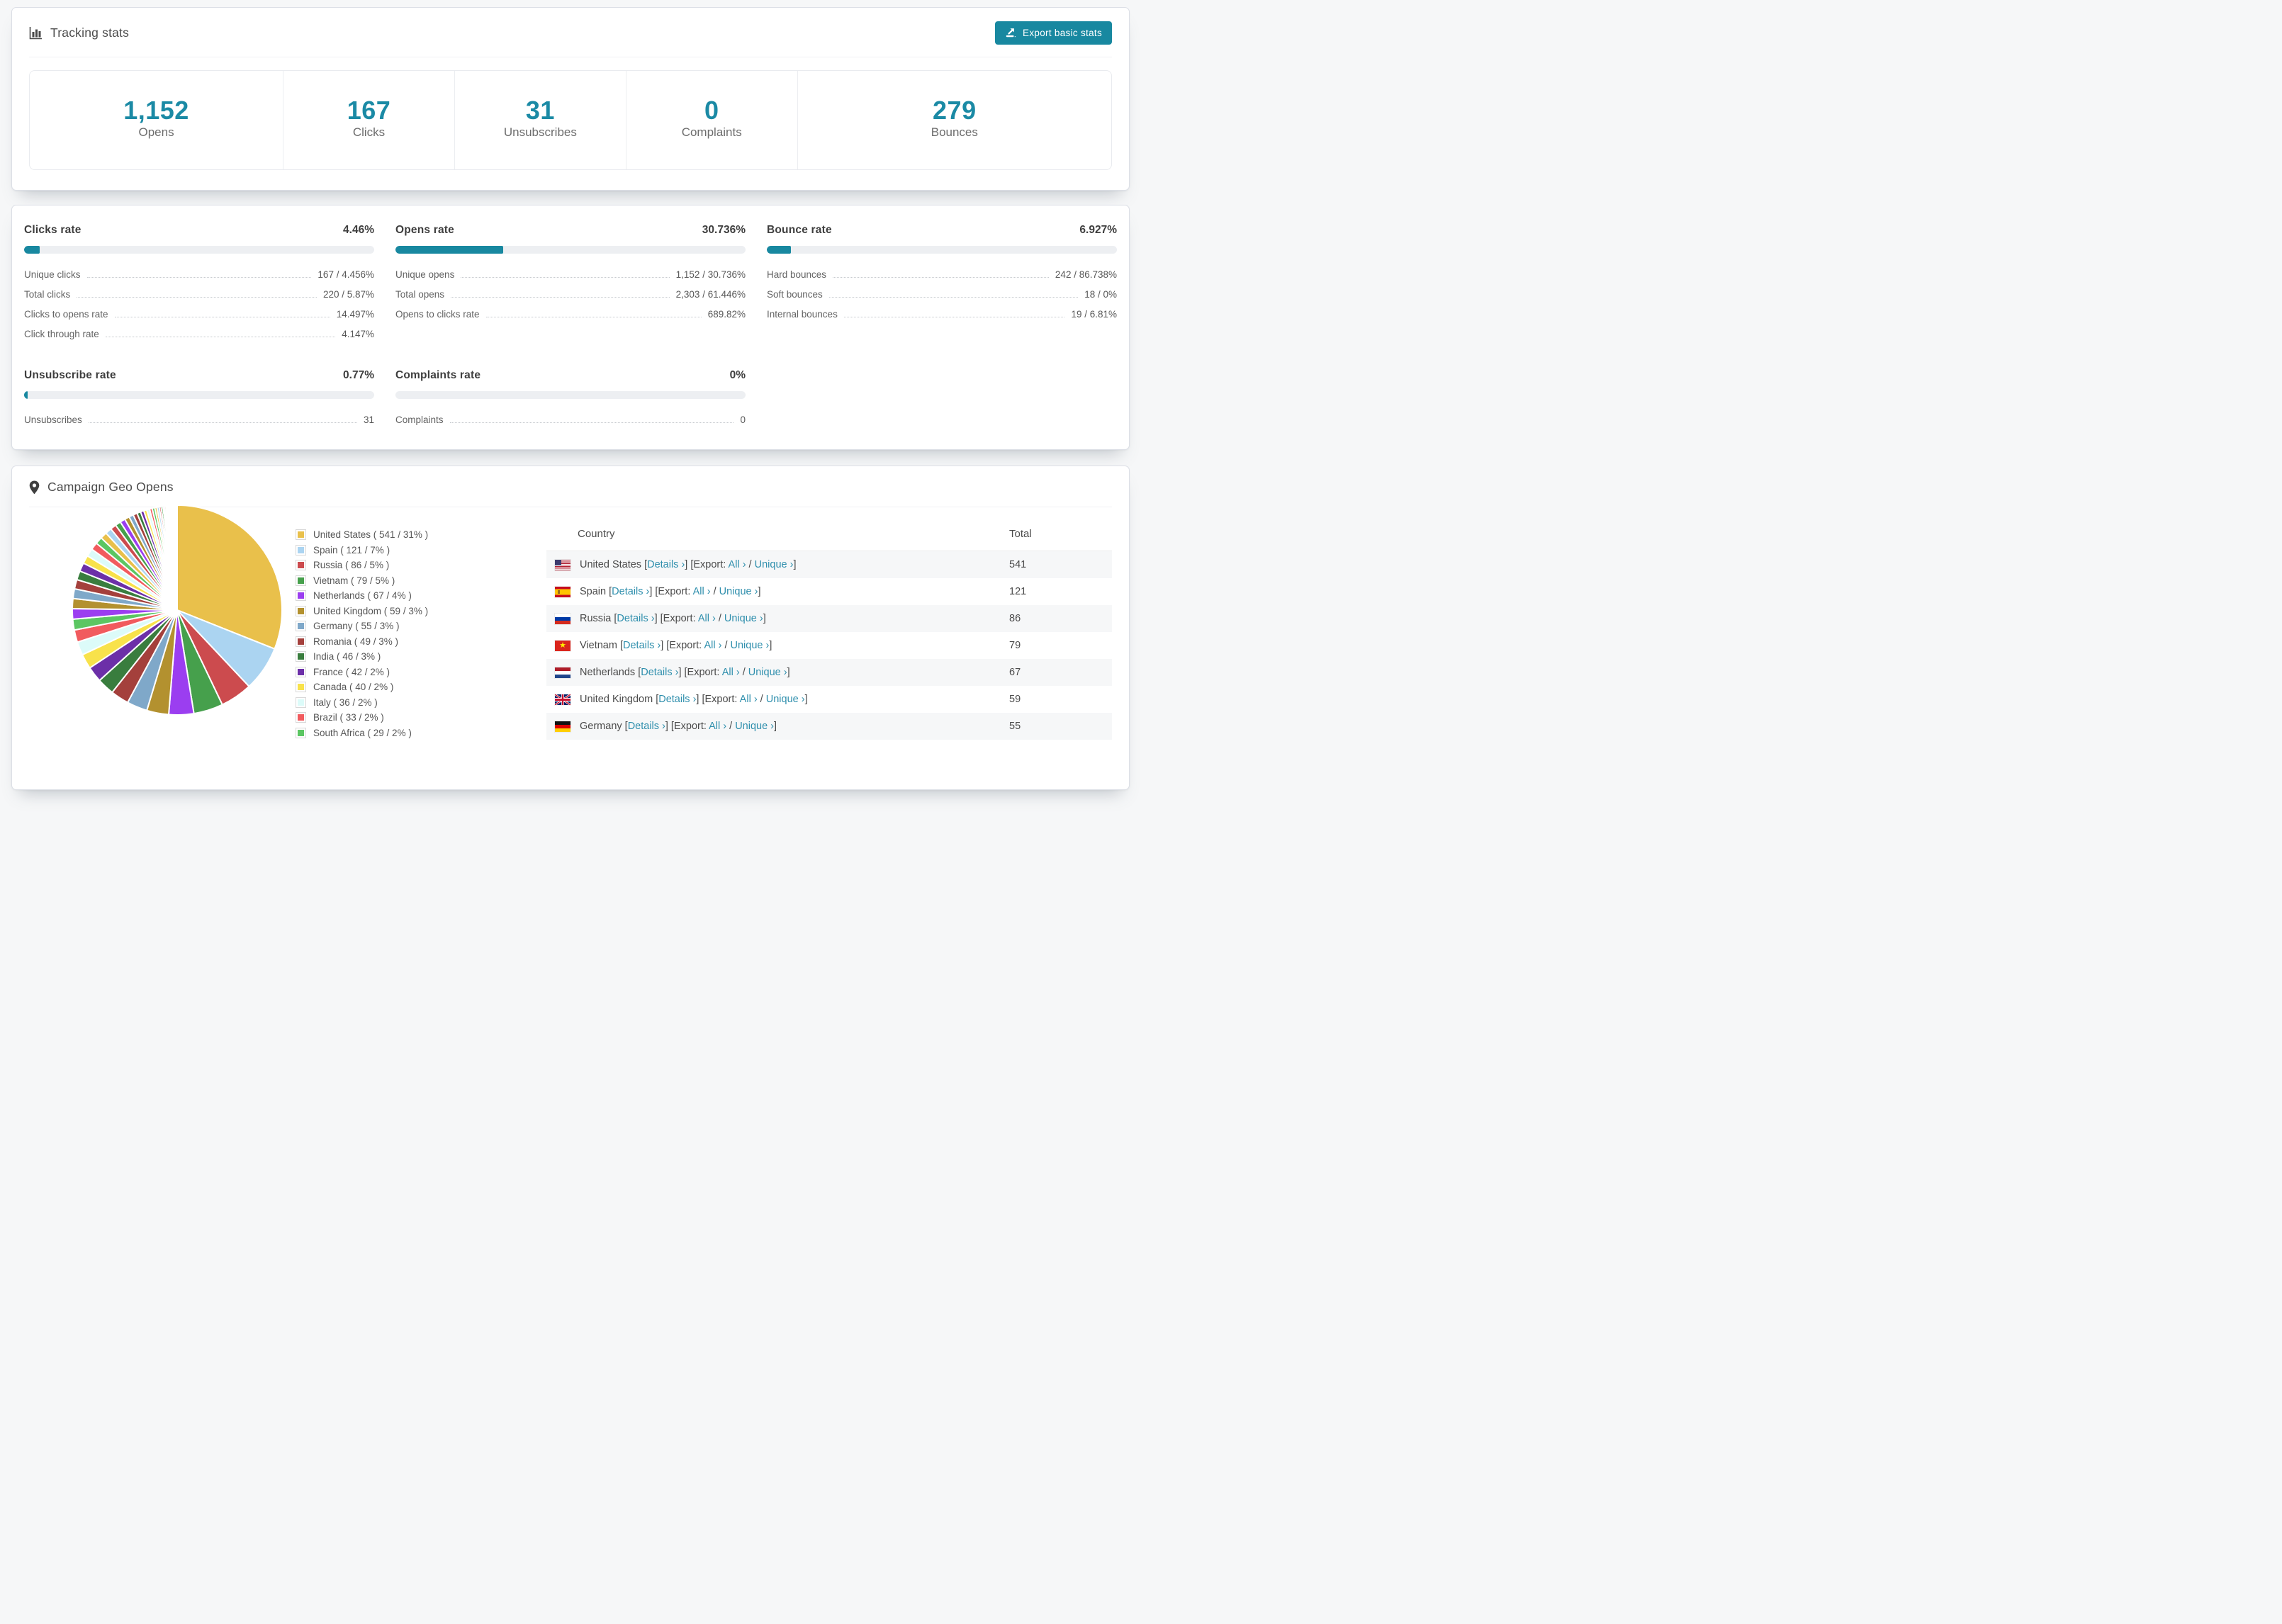 The height and width of the screenshot is (1624, 2282). I want to click on legend-label: France ( 42 / 2% ), so click(352, 672).